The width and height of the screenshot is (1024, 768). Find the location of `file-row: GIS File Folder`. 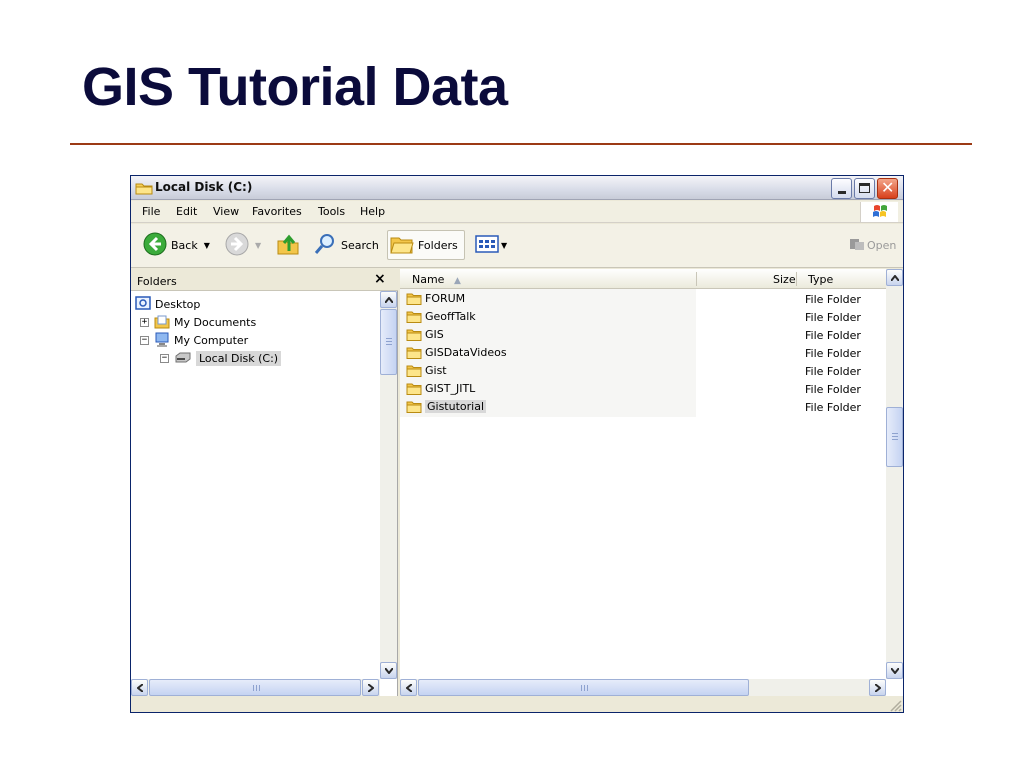

file-row: GIS File Folder is located at coordinates (643, 335).